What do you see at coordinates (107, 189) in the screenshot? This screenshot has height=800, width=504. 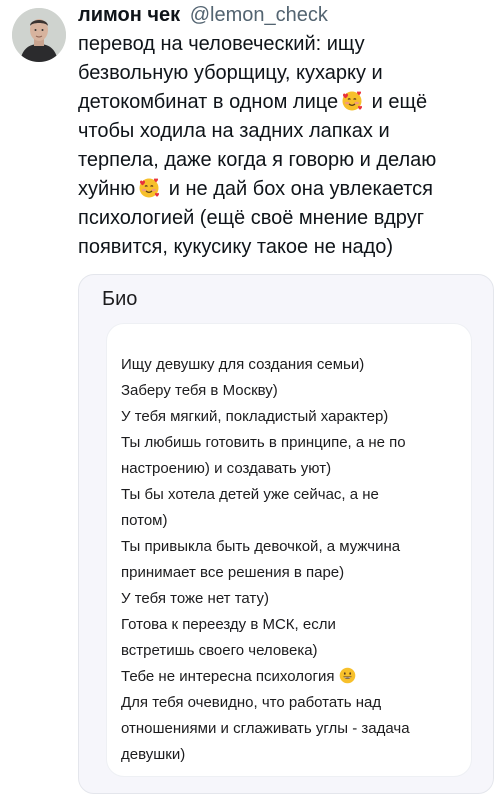 I see `tweet-text-segment: хуйню` at bounding box center [107, 189].